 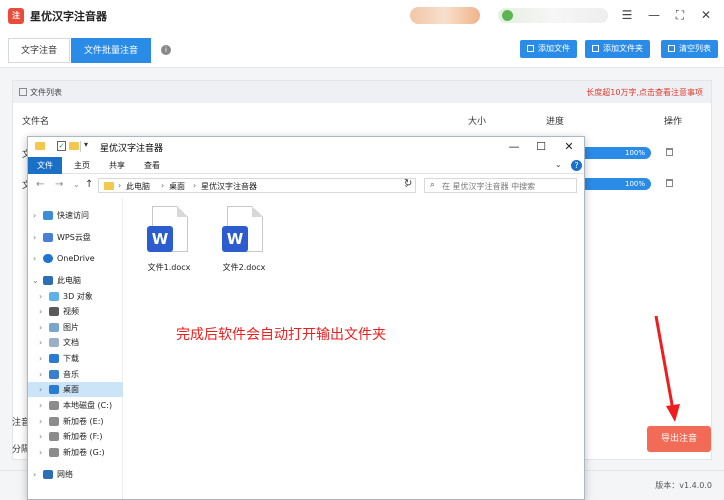 What do you see at coordinates (45, 165) in the screenshot?
I see `ribbon-tab-file: 文件` at bounding box center [45, 165].